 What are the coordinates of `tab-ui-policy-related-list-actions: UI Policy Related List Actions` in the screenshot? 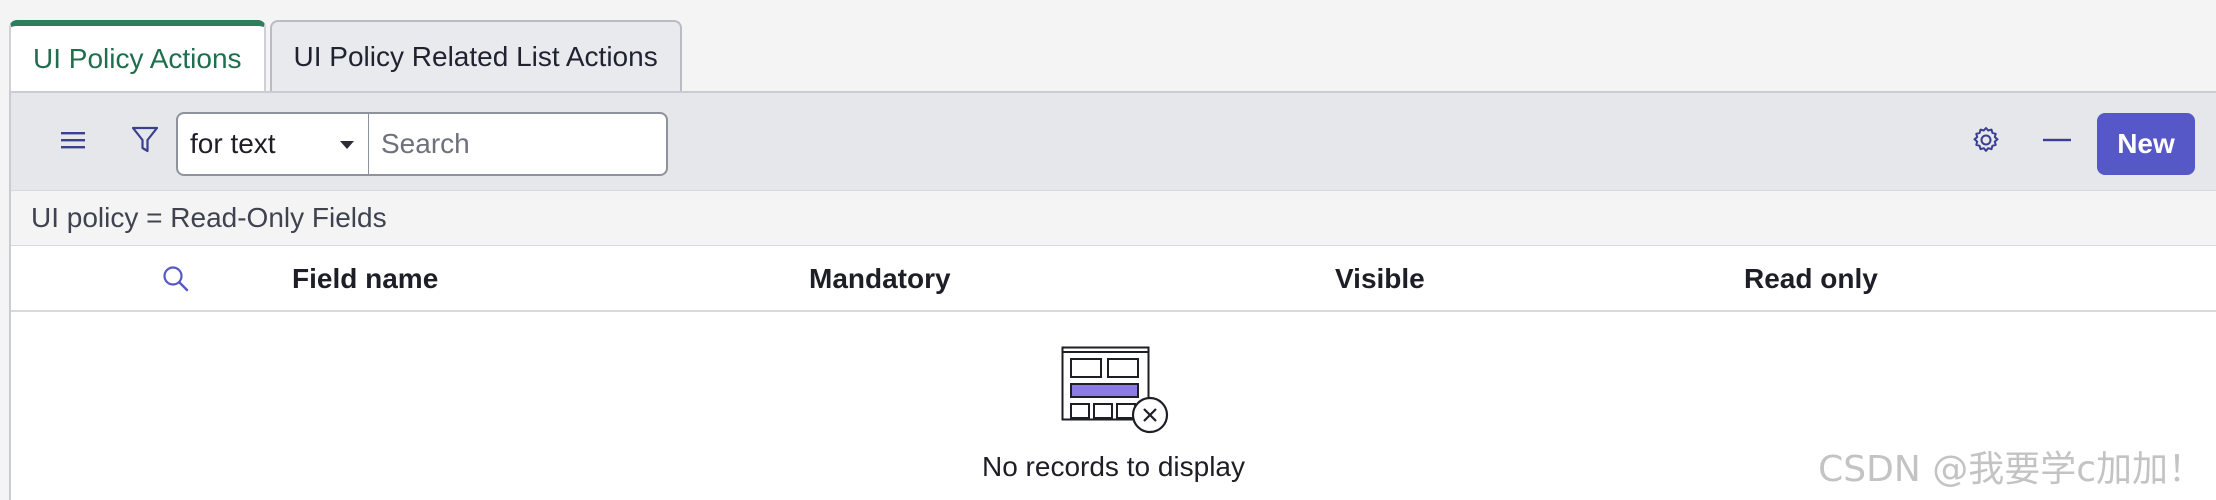 It's located at (475, 56).